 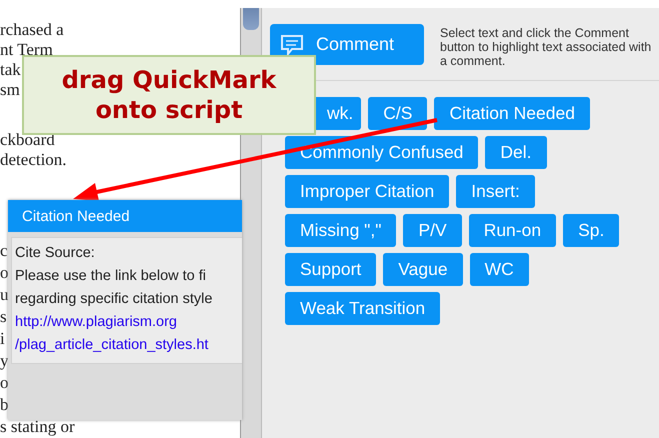 What do you see at coordinates (330, 269) in the screenshot?
I see `quickmark-button: Support` at bounding box center [330, 269].